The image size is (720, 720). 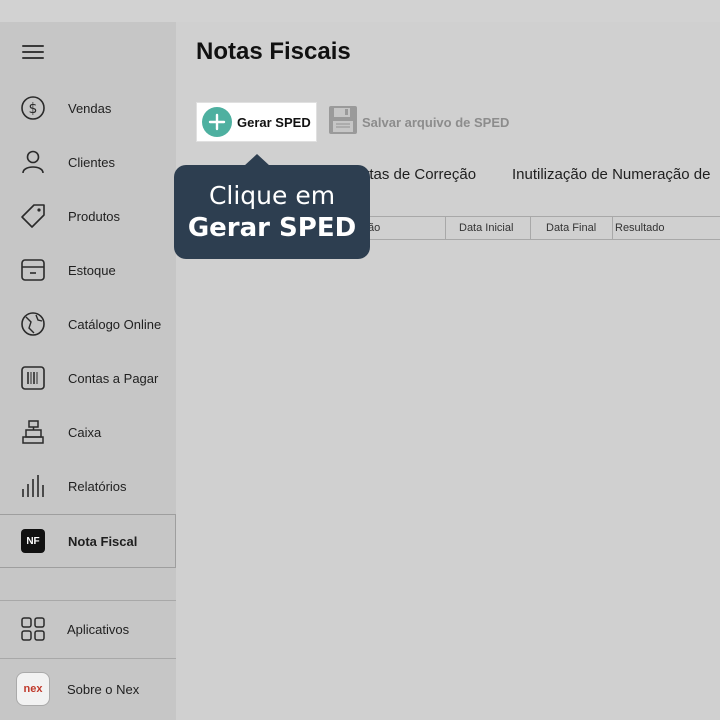 I want to click on sidebar-item-sobre-o-nex: nex Sobre o Nex, so click(x=88, y=689).